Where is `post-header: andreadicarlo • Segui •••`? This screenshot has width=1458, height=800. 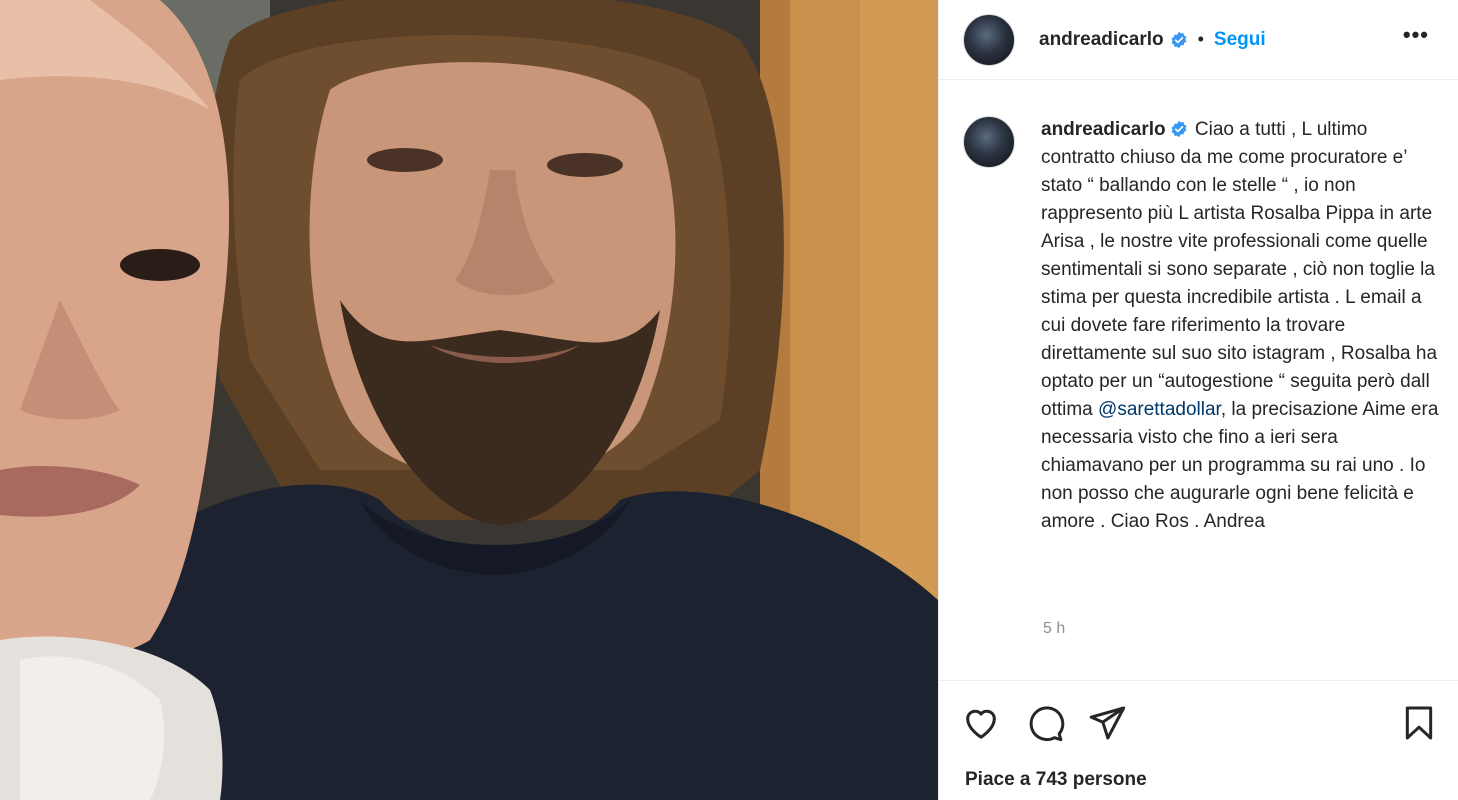
post-header: andreadicarlo • Segui ••• is located at coordinates (1198, 40).